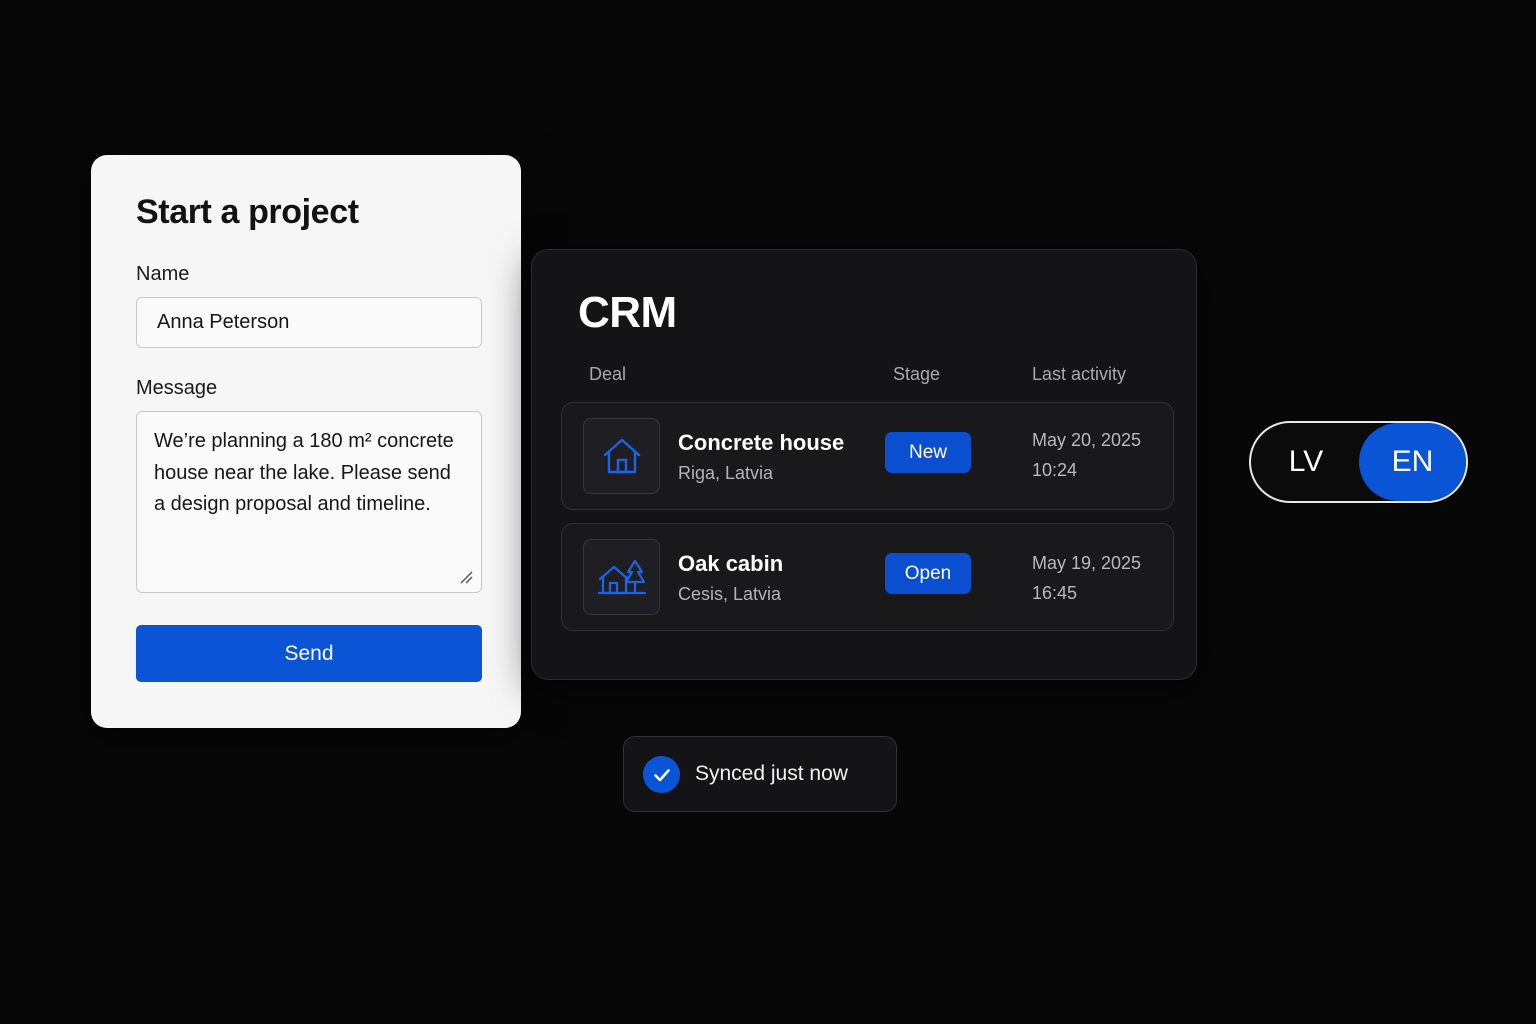 The height and width of the screenshot is (1024, 1536). Describe the element at coordinates (247, 212) in the screenshot. I see `form-title: Start a project` at that location.